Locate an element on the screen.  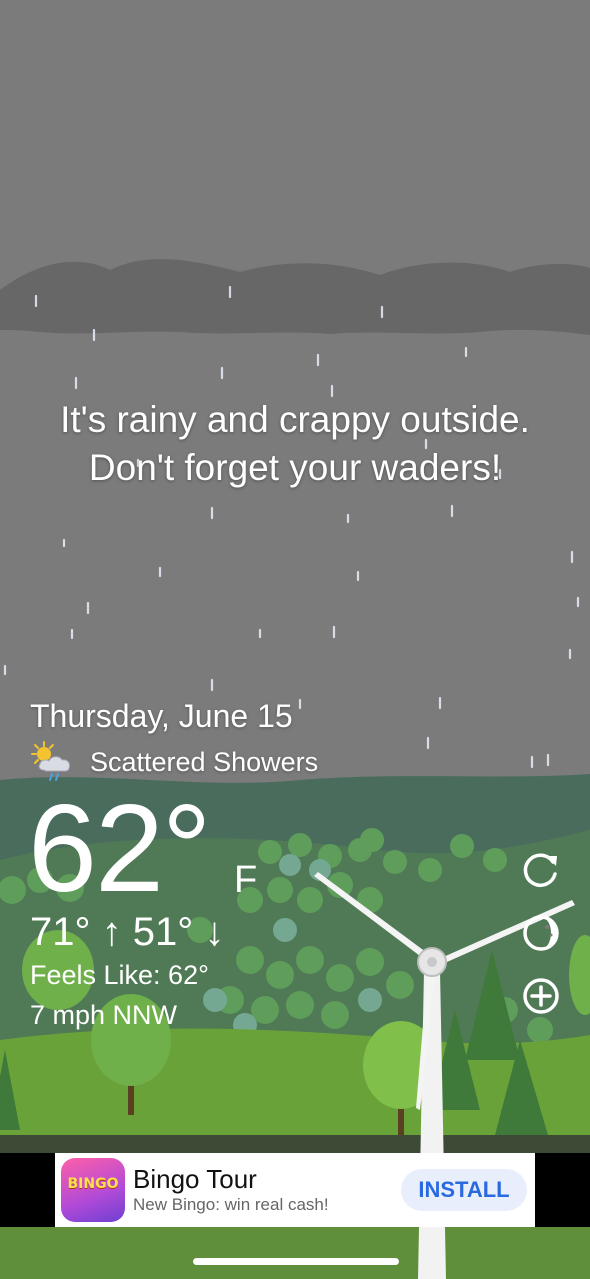
add-circle-icon is located at coordinates (541, 996).